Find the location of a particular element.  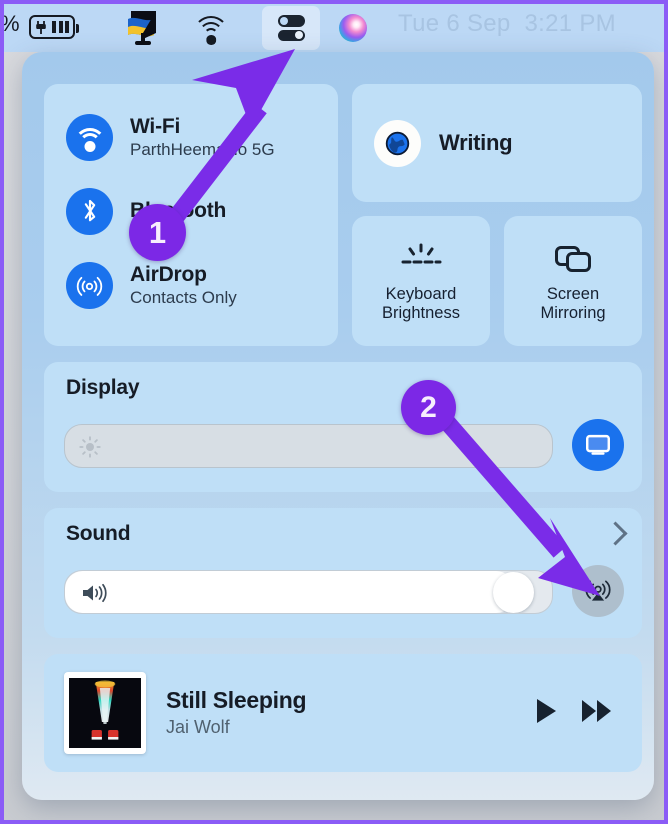

control-center-toggles-icon is located at coordinates (291, 28).